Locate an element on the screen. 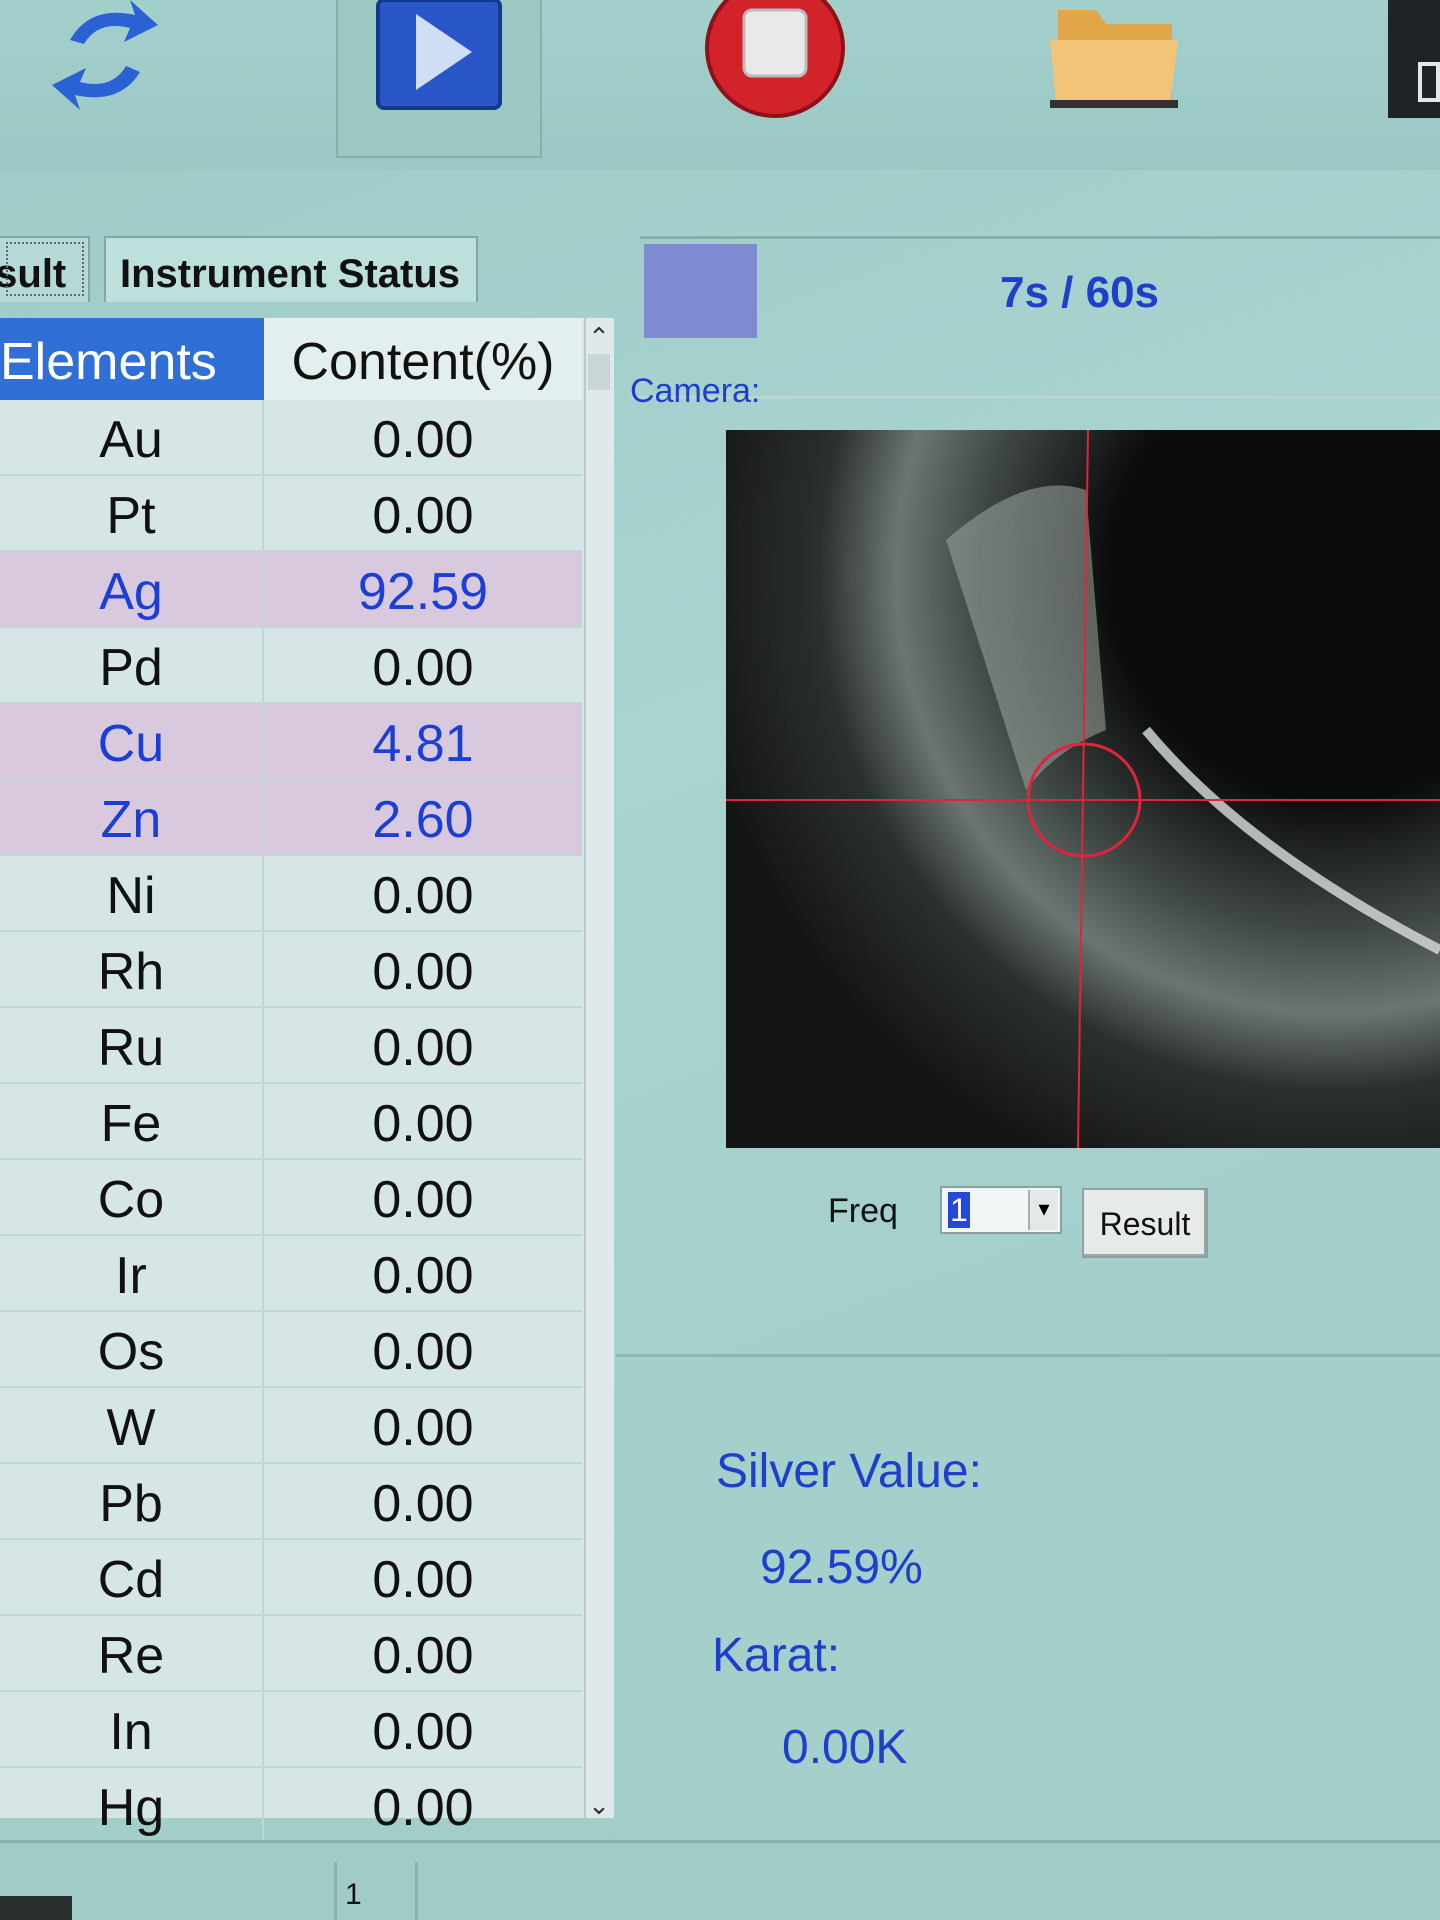 The width and height of the screenshot is (1440, 1920). element-symbol: Pt is located at coordinates (132, 513).